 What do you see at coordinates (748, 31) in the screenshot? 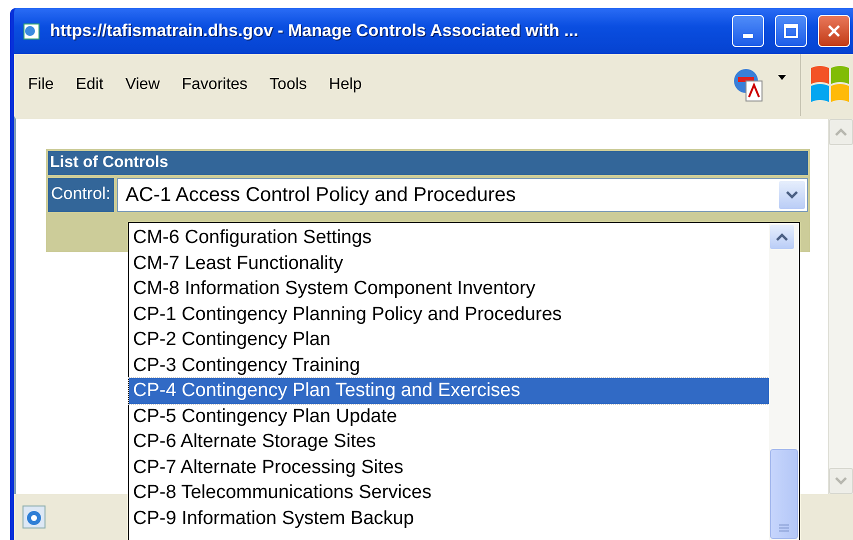
I see `minimize-button` at bounding box center [748, 31].